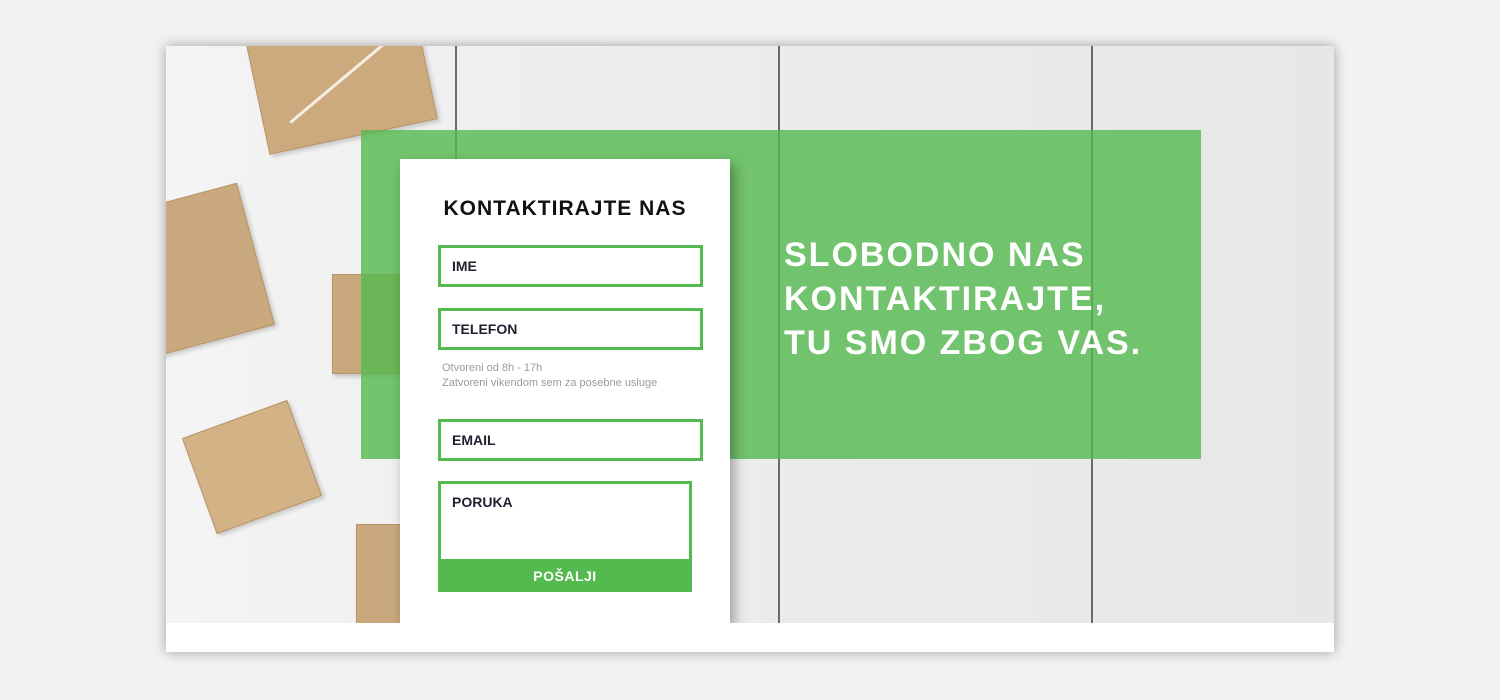  I want to click on message-textarea, so click(565, 522).